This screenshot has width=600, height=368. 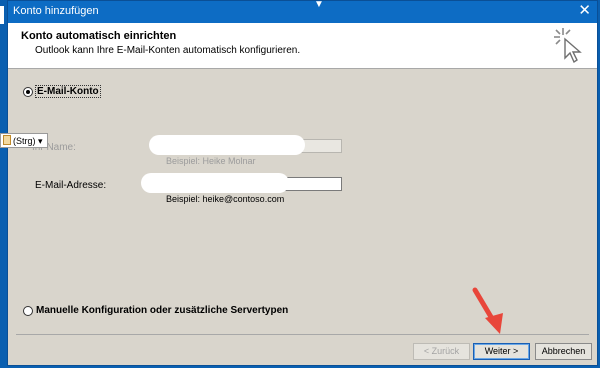 What do you see at coordinates (7, 140) in the screenshot?
I see `clipboard-icon` at bounding box center [7, 140].